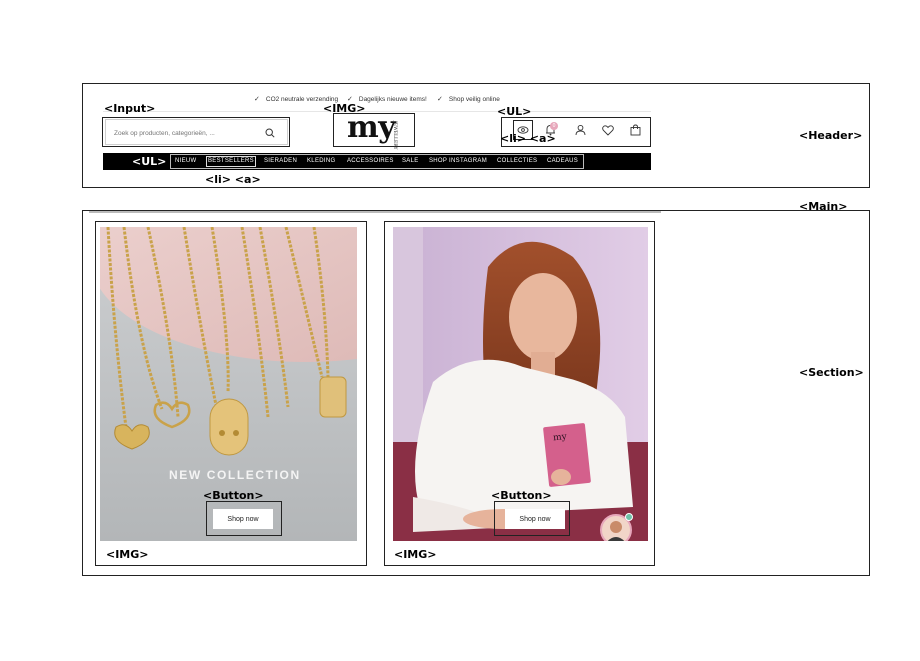  Describe the element at coordinates (517, 161) in the screenshot. I see `nav-item-collecties: COLLECTIES` at that location.